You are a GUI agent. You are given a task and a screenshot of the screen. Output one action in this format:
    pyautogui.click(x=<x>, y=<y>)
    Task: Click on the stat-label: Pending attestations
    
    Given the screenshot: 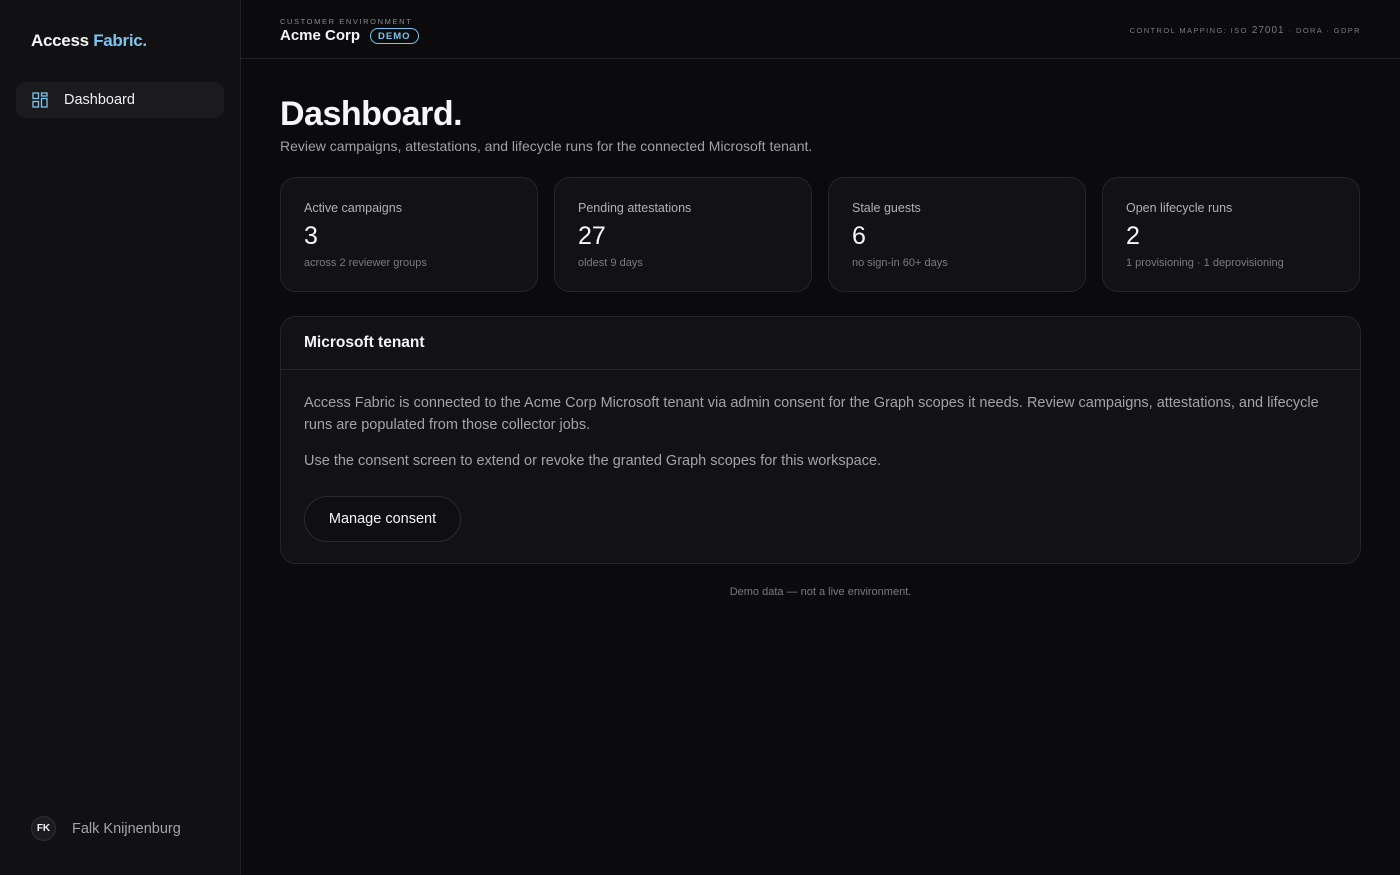 What is the action you would take?
    pyautogui.click(x=635, y=208)
    